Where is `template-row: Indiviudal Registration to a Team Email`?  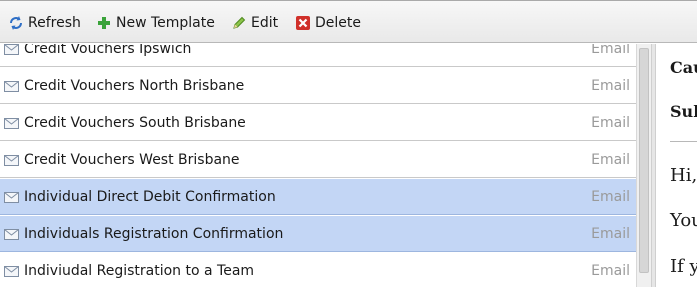
template-row: Indiviudal Registration to a Team Email is located at coordinates (318, 270).